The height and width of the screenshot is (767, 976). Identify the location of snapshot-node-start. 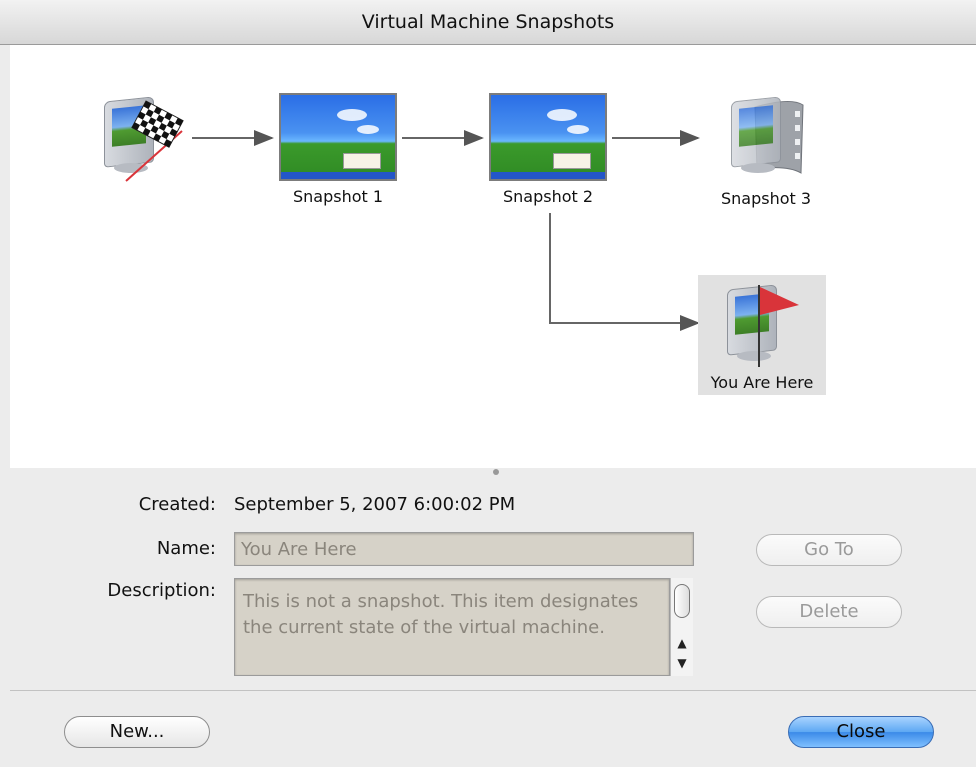
(139, 138).